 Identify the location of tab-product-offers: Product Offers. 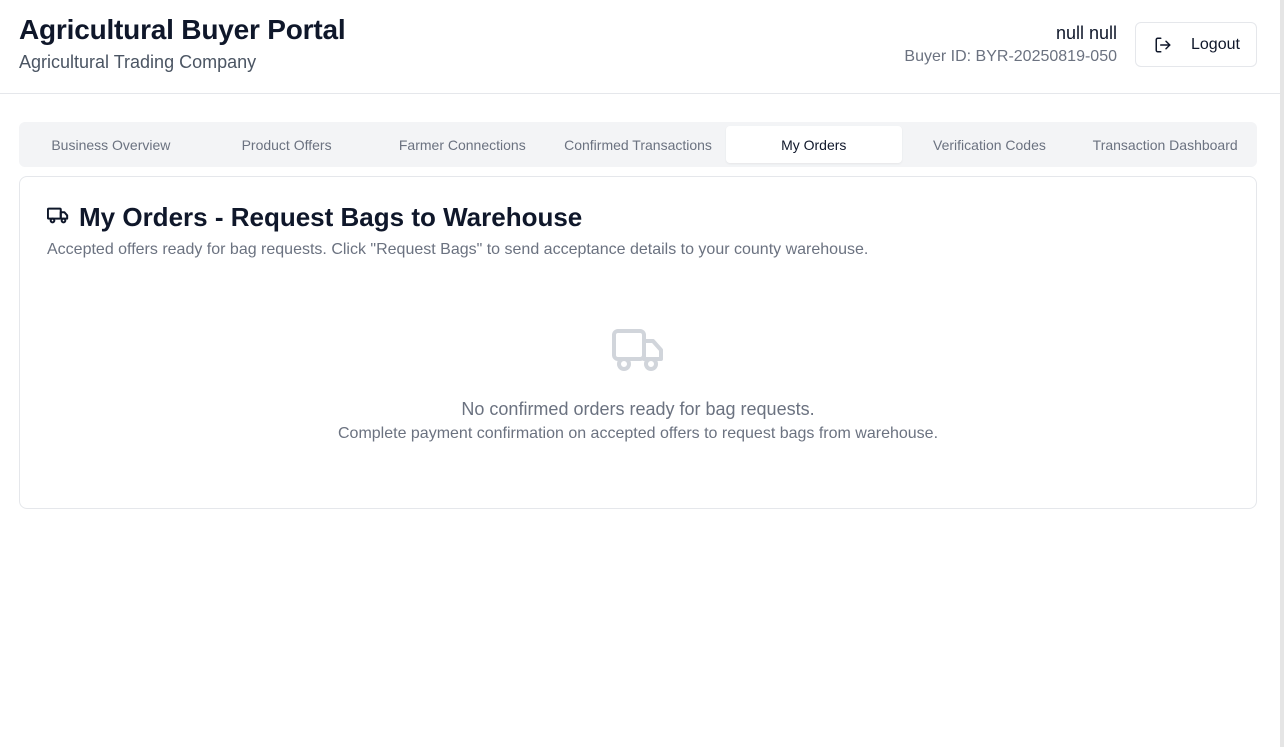
(287, 144).